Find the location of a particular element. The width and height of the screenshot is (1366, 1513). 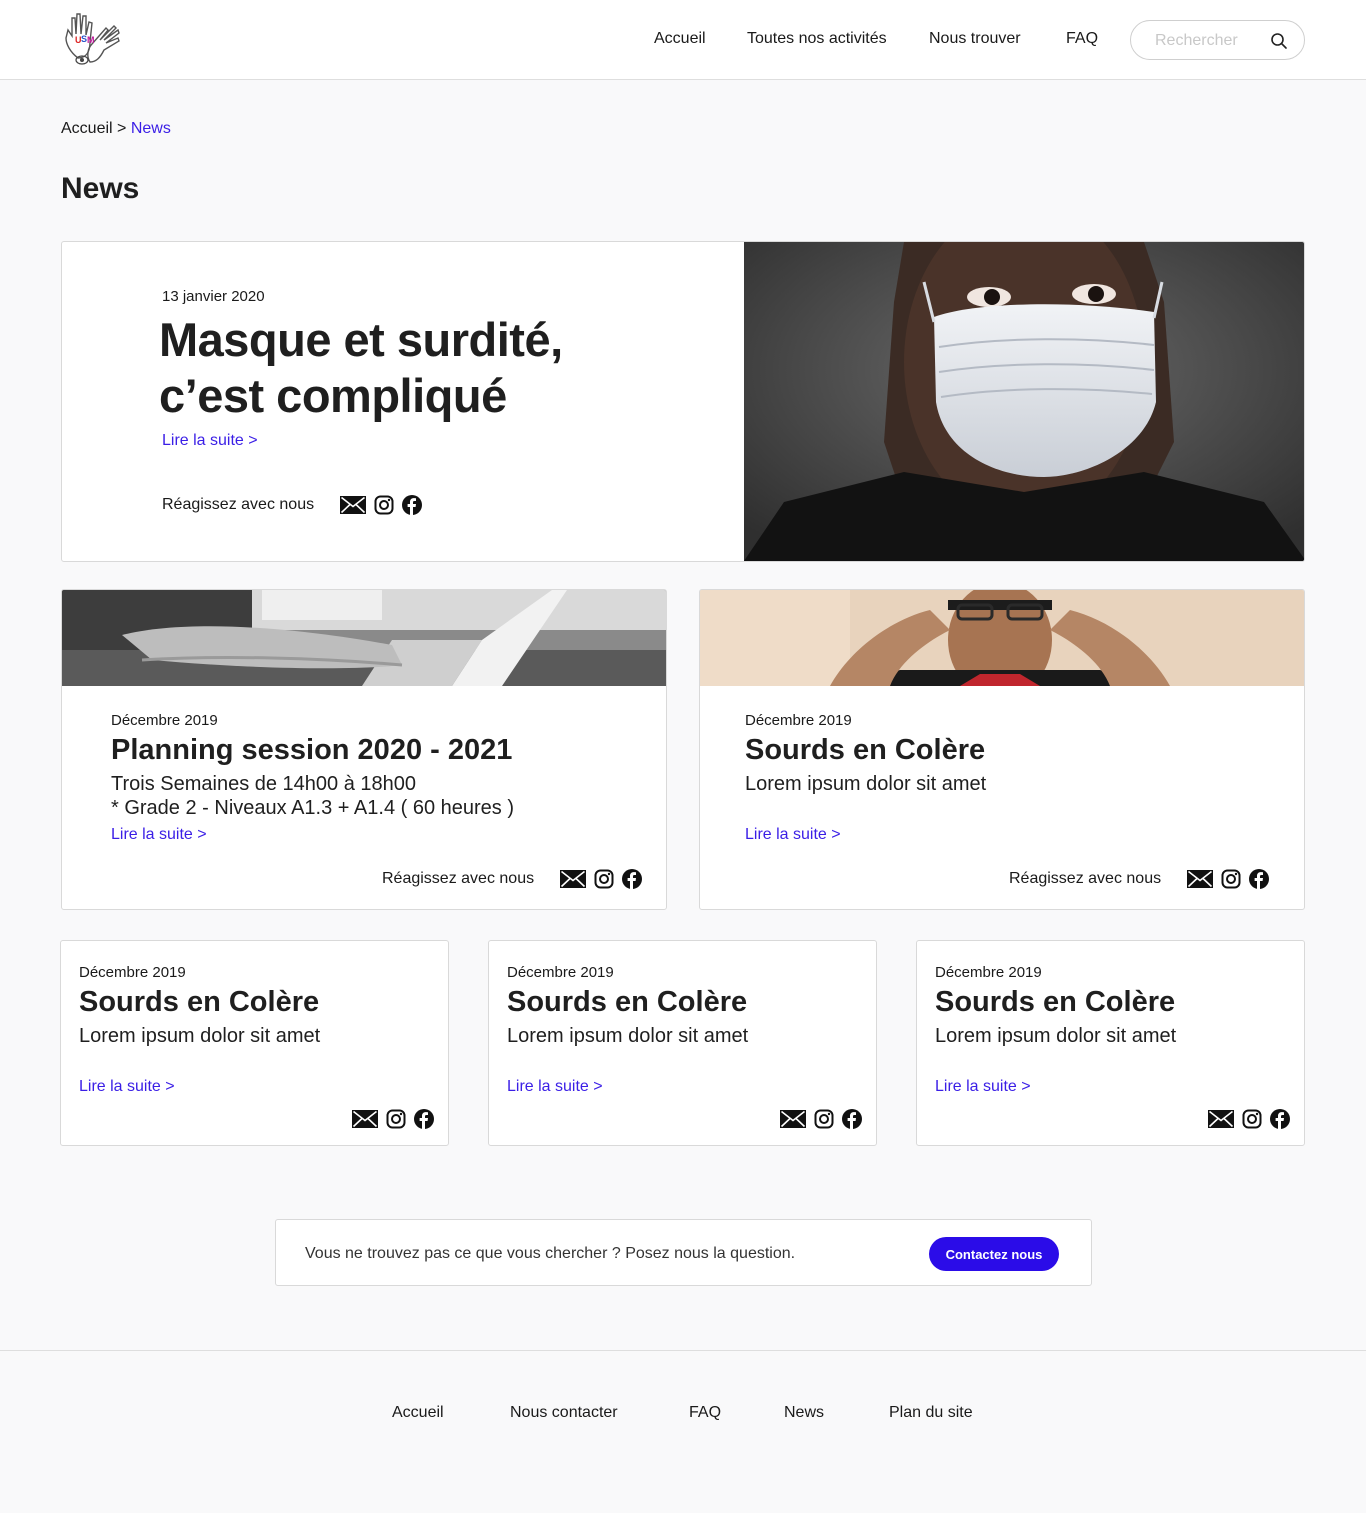

footer-link-faq: FAQ is located at coordinates (705, 1413).